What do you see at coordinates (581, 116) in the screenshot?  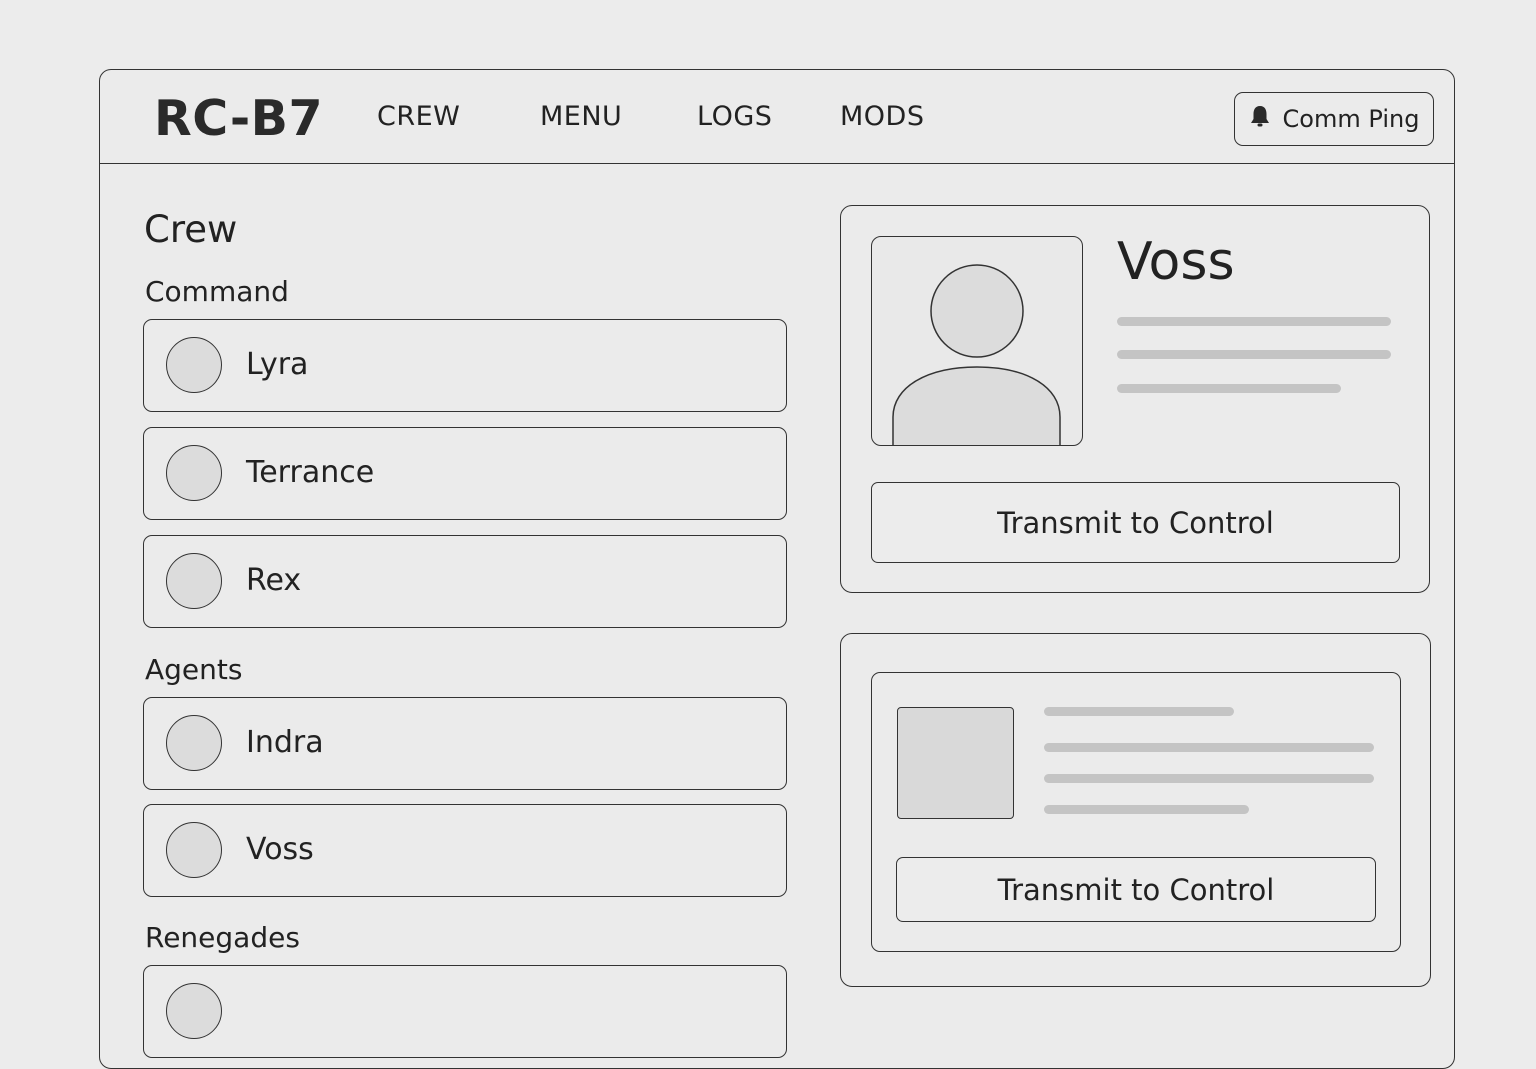 I see `nav-menu: MENU` at bounding box center [581, 116].